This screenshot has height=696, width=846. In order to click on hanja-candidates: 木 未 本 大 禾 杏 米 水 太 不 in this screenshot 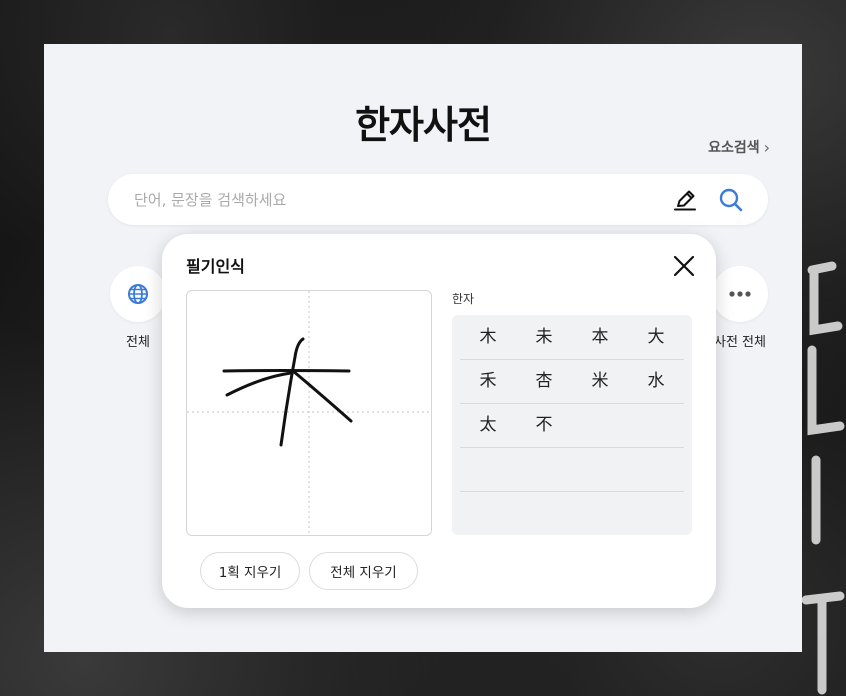, I will do `click(572, 425)`.